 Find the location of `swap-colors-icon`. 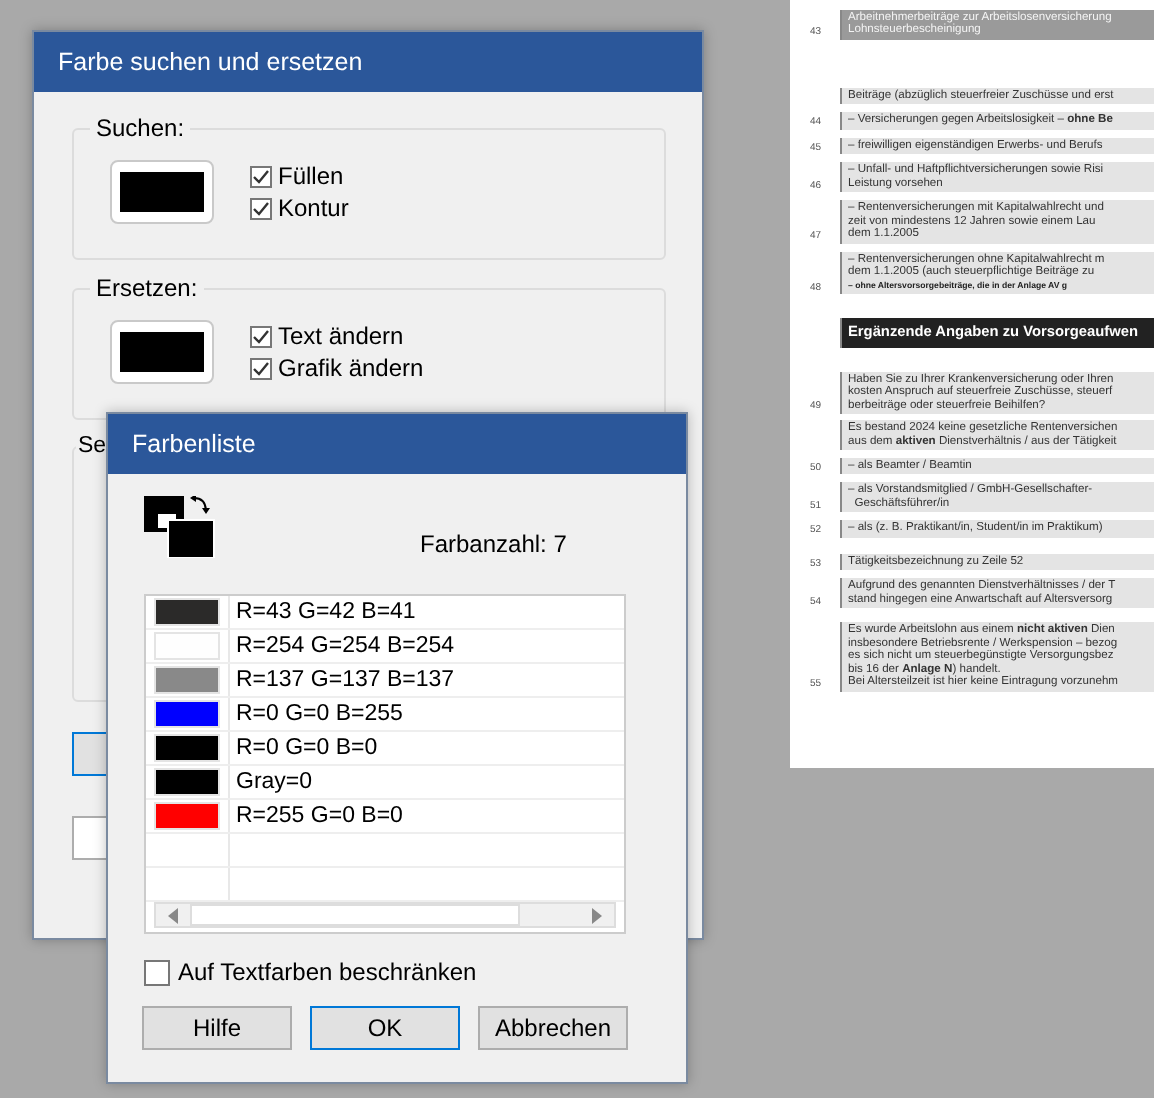

swap-colors-icon is located at coordinates (180, 527).